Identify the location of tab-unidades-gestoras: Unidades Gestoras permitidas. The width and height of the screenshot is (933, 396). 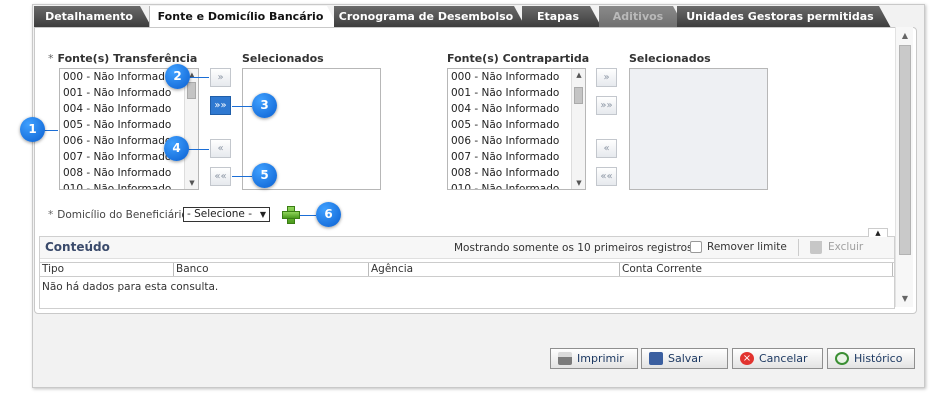
(784, 17).